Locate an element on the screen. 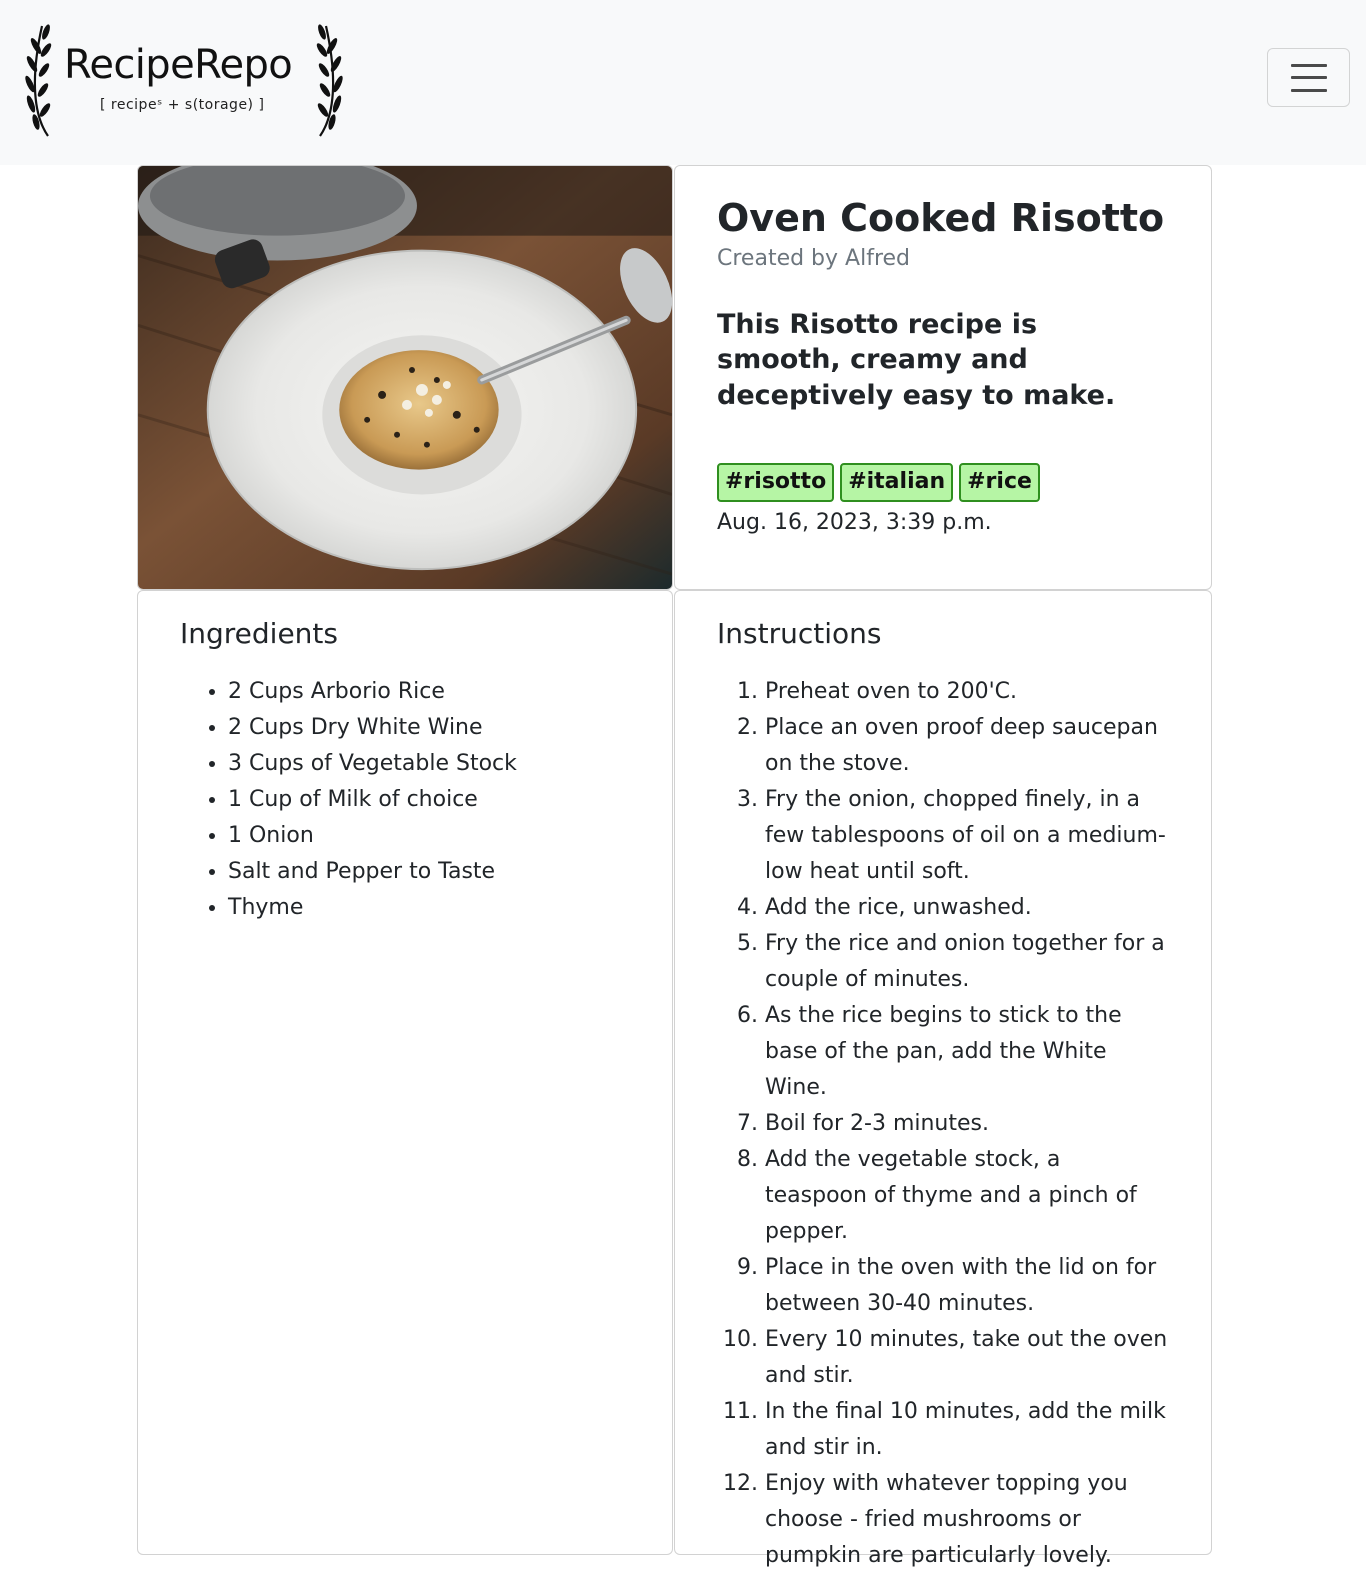 Image resolution: width=1366 pixels, height=1578 pixels. tag-risotto: #risotto is located at coordinates (776, 483).